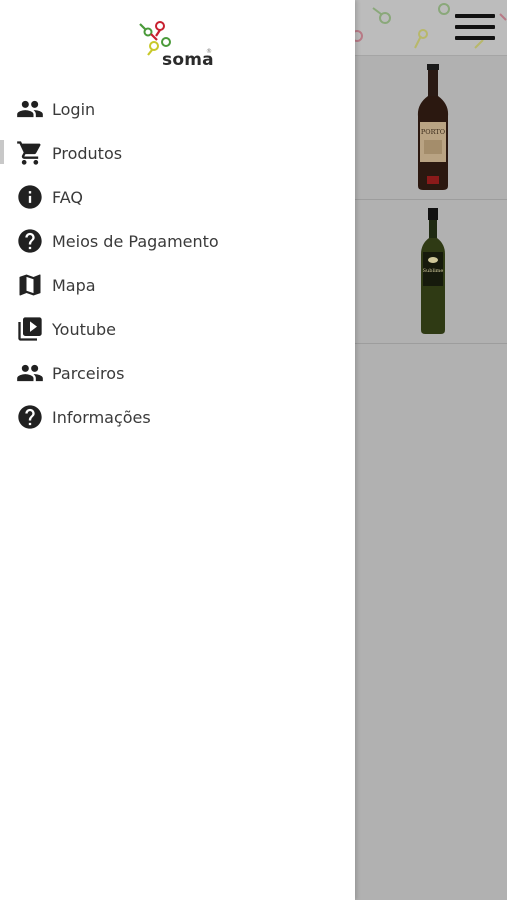 Image resolution: width=507 pixels, height=900 pixels. I want to click on menu-item-meios-de-pagamento: Meios de Pagamento, so click(177, 241).